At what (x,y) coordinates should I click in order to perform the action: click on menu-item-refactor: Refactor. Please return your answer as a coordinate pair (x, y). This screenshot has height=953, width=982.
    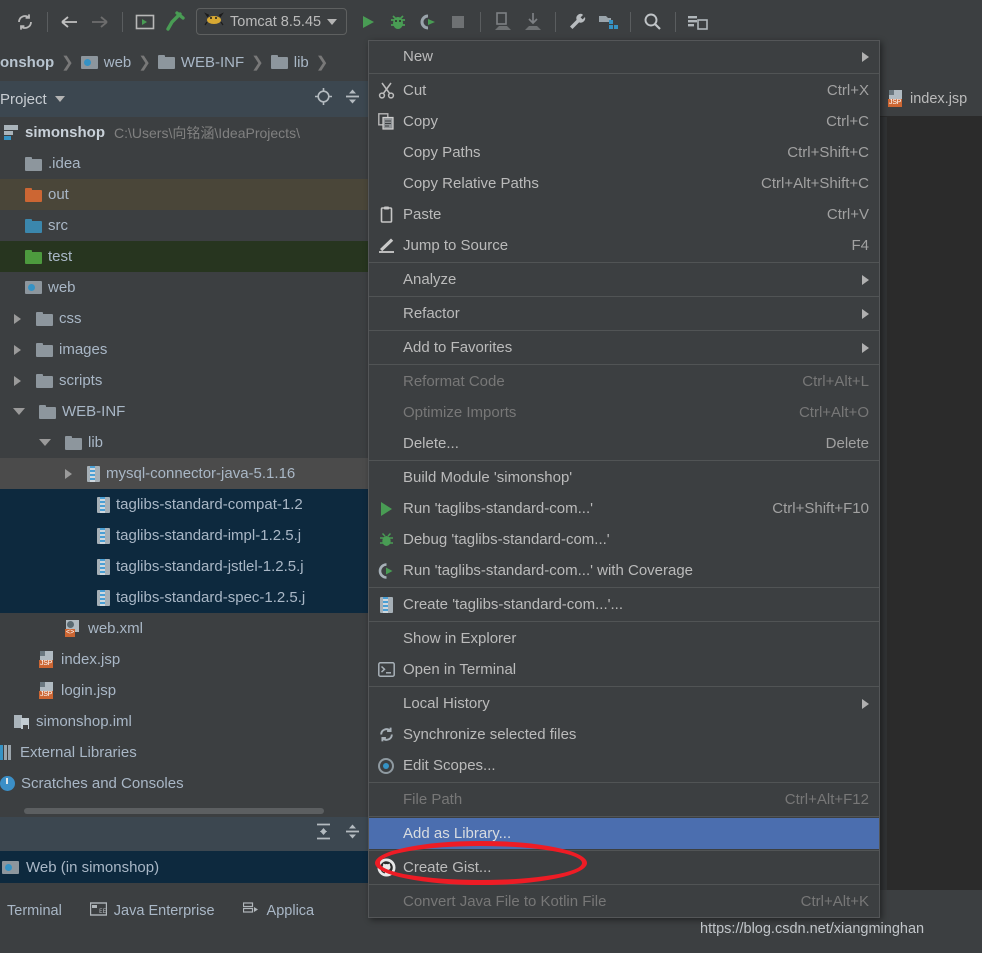
    Looking at the image, I should click on (624, 313).